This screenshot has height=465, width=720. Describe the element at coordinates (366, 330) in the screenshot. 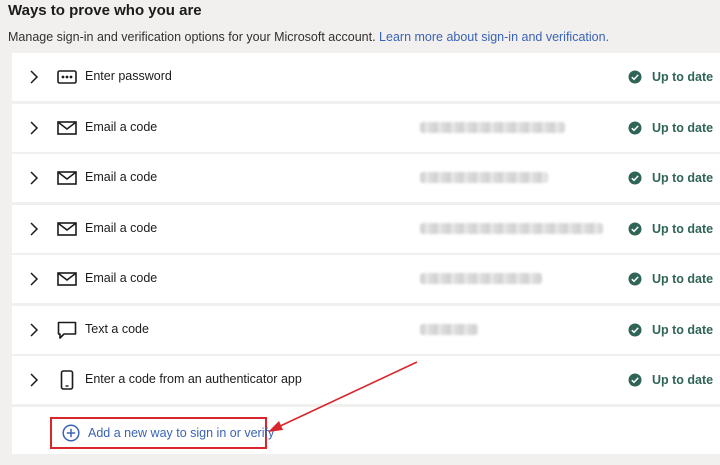

I see `method-row-text: Text a code Up to date` at that location.